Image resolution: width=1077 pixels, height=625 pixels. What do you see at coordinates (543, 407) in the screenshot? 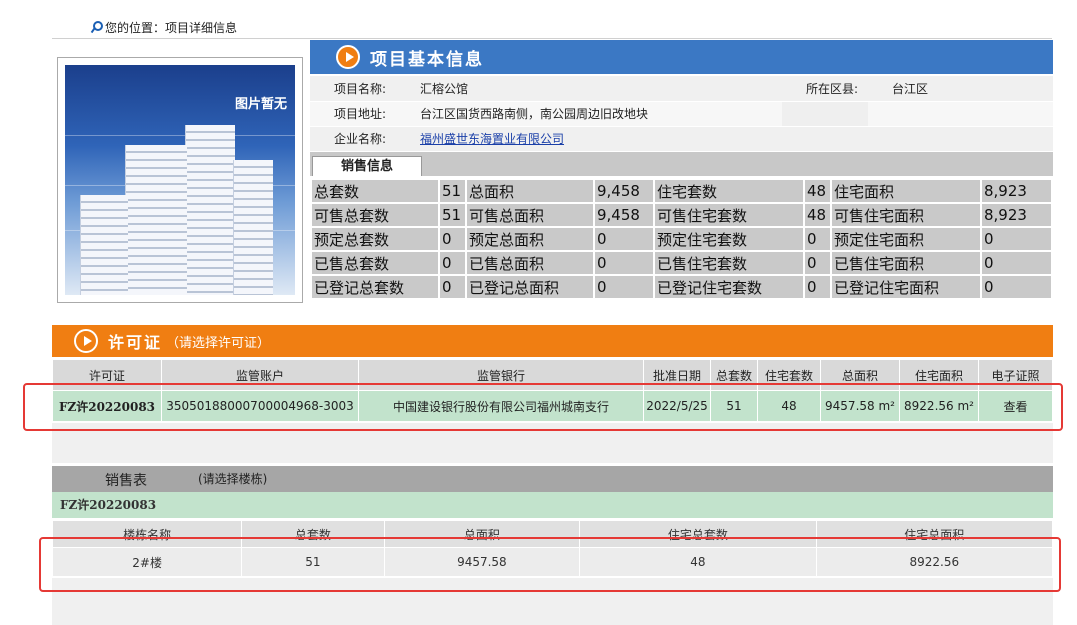
I see `highlight-box-permit` at bounding box center [543, 407].